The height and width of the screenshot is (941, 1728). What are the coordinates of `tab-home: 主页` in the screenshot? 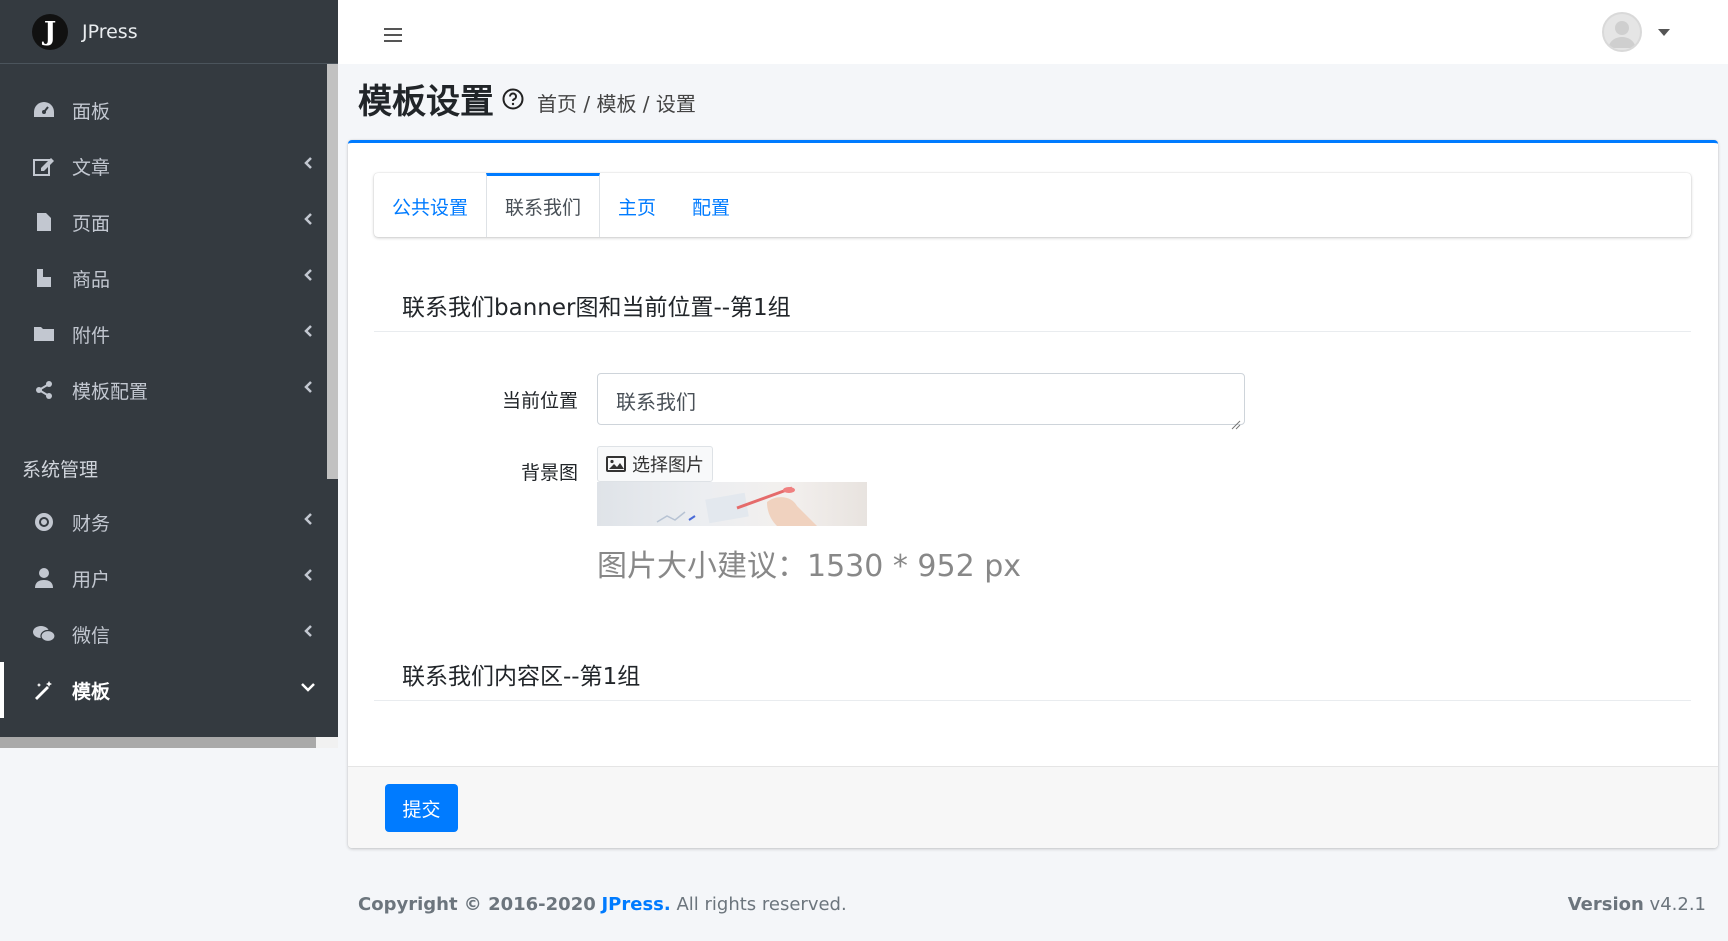 It's located at (637, 205).